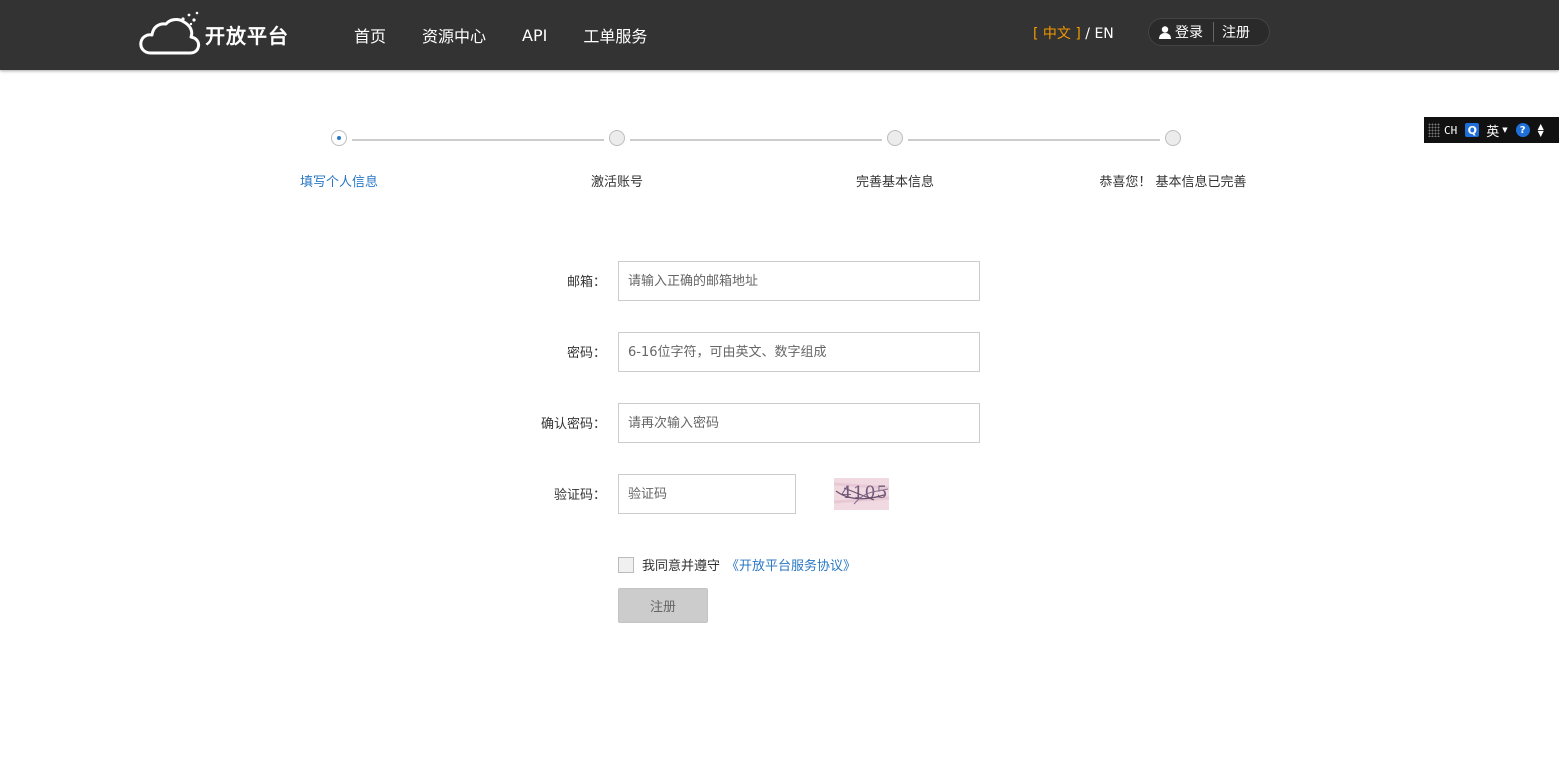  What do you see at coordinates (579, 495) in the screenshot?
I see `captcha-label: 验证码：` at bounding box center [579, 495].